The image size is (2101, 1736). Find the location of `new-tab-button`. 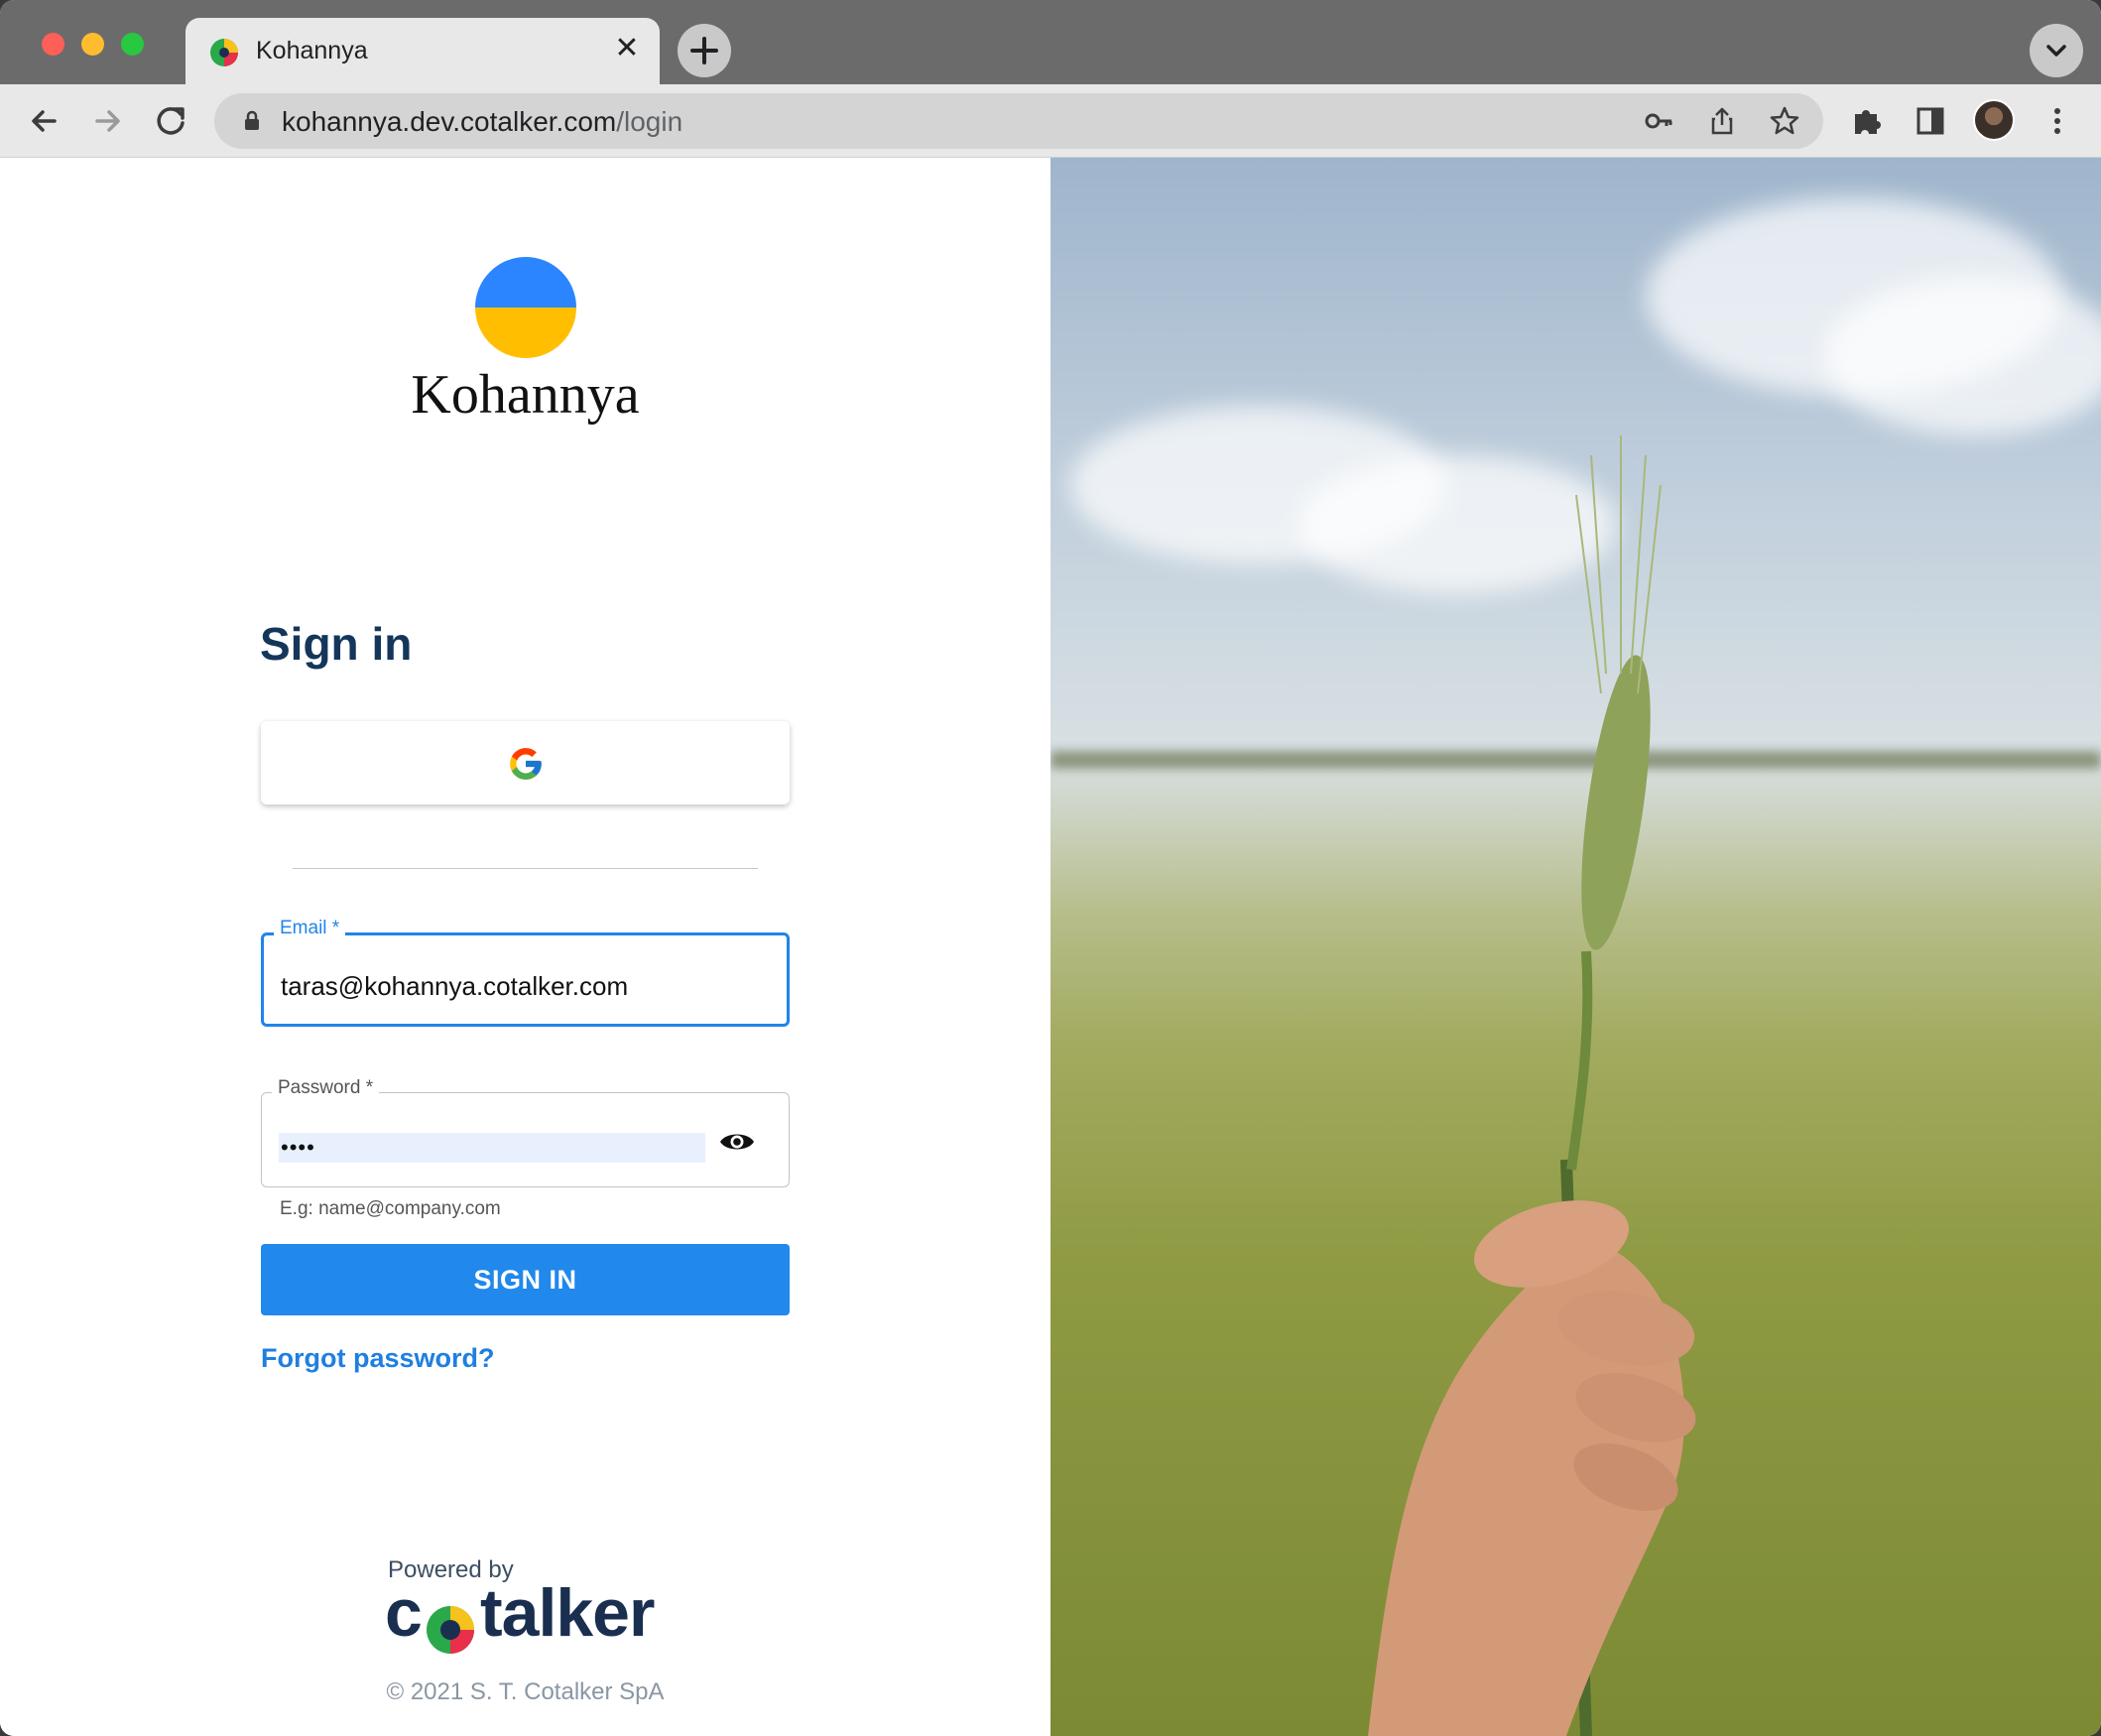

new-tab-button is located at coordinates (704, 50).